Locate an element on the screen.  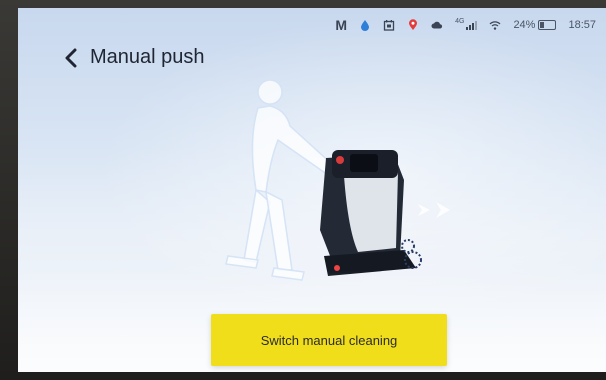
signal-label: 4G is located at coordinates (460, 21).